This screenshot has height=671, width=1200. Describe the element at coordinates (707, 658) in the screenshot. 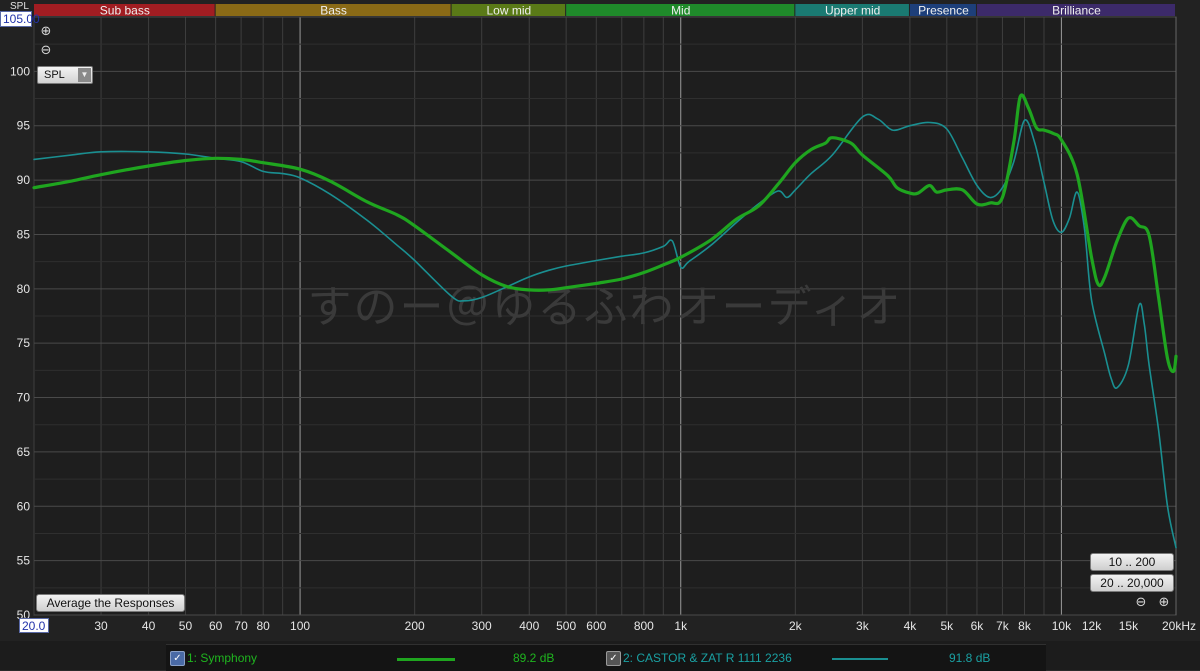

I see `legend-label-2: 2: CASTOR & ZAT R 1111 2236` at that location.